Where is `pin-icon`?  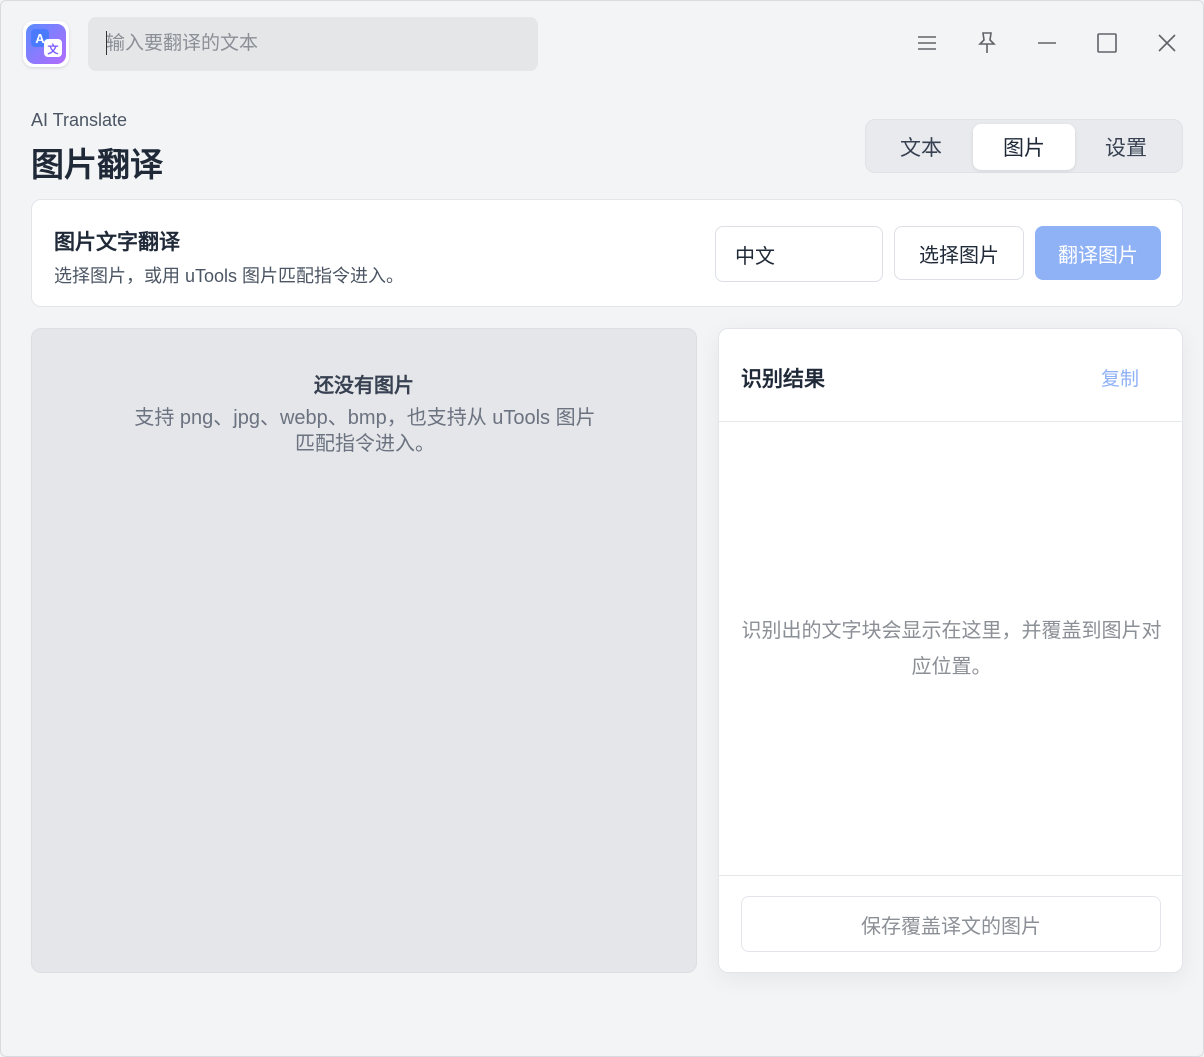
pin-icon is located at coordinates (987, 43).